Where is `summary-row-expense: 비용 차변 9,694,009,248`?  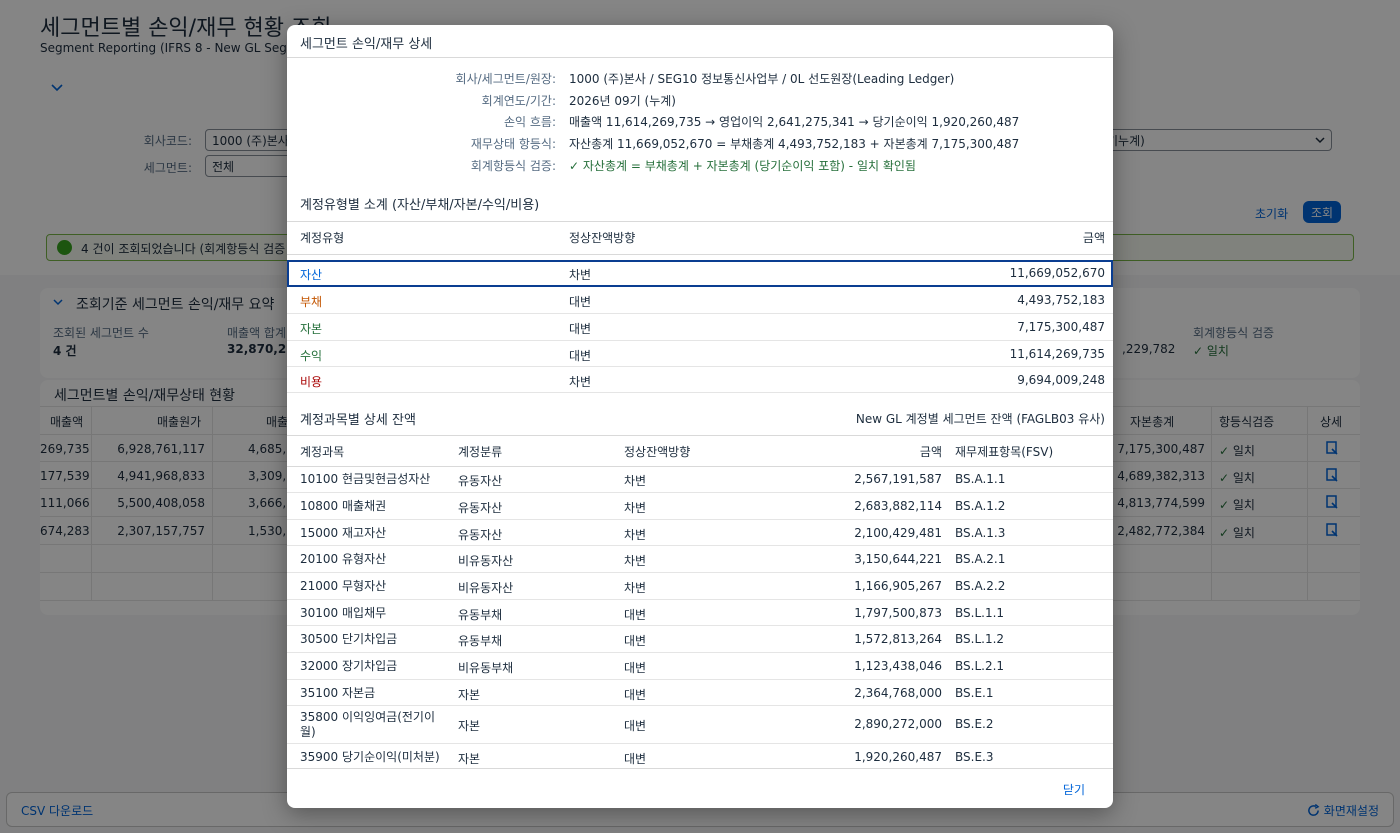
summary-row-expense: 비용 차변 9,694,009,248 is located at coordinates (700, 380).